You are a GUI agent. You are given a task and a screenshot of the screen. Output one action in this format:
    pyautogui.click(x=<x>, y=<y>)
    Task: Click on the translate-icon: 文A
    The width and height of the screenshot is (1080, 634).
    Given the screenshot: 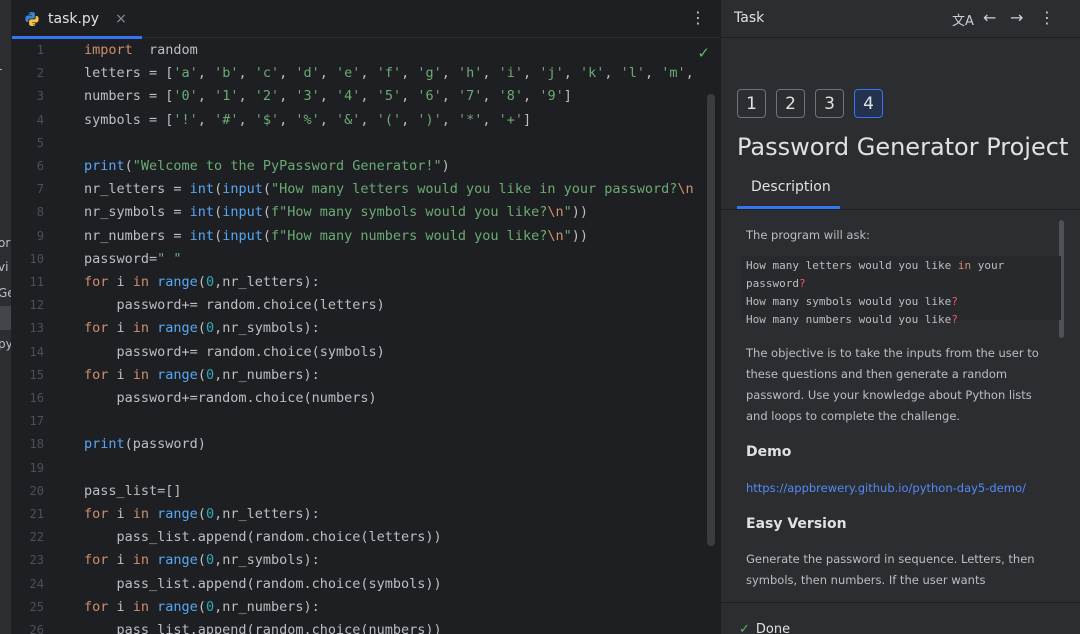 What is the action you would take?
    pyautogui.click(x=963, y=19)
    